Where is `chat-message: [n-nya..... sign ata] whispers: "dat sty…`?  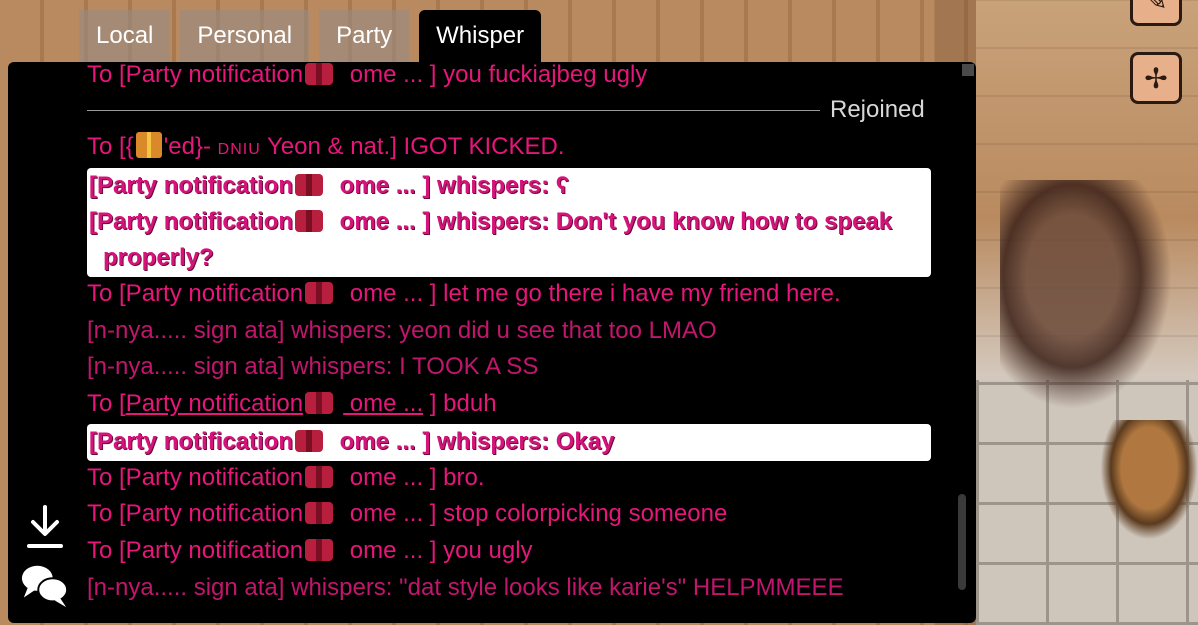
chat-message: [n-nya..... sign ata] whispers: "dat sty… is located at coordinates (465, 587).